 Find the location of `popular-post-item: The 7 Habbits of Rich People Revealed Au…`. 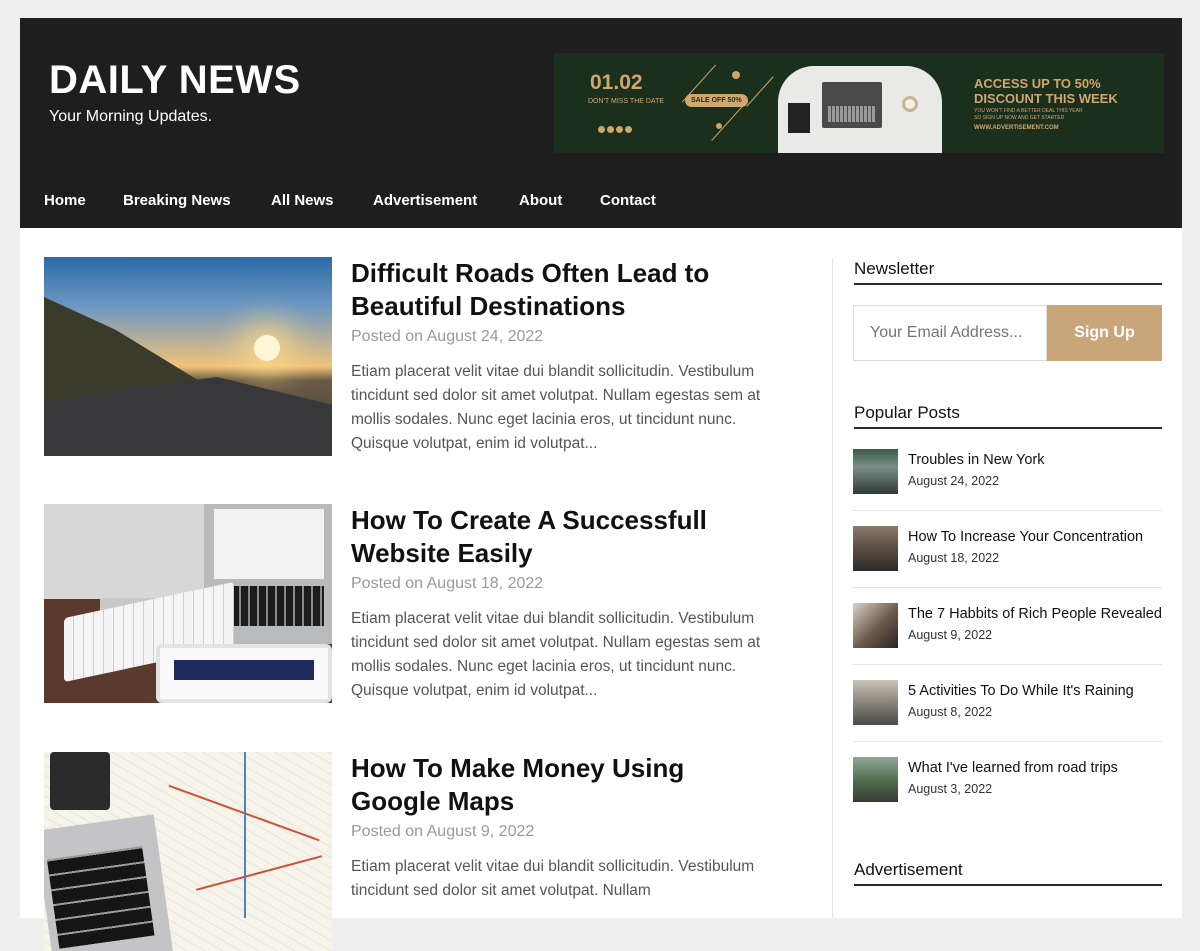

popular-post-item: The 7 Habbits of Rich People Revealed Au… is located at coordinates (1007, 641).